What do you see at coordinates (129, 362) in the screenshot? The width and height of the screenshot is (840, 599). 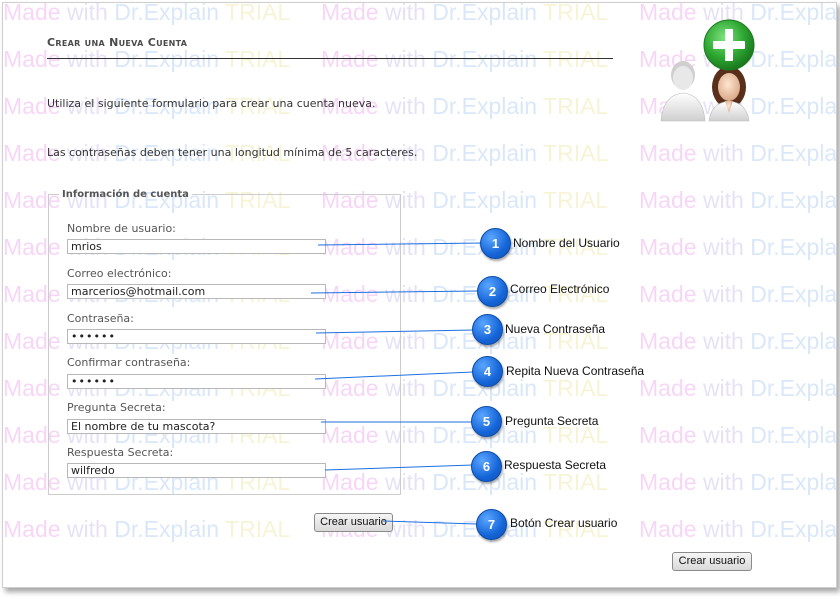 I see `confirm-password-label: Confirmar contraseña:` at bounding box center [129, 362].